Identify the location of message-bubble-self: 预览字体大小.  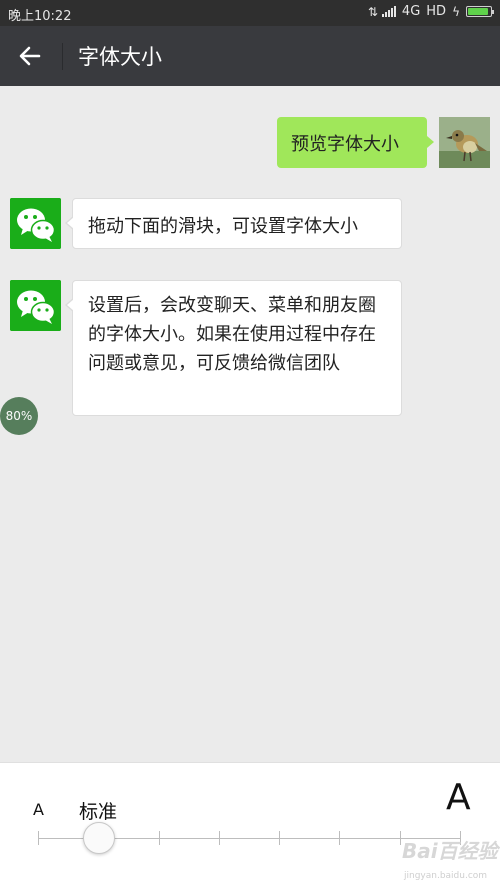
(355, 142).